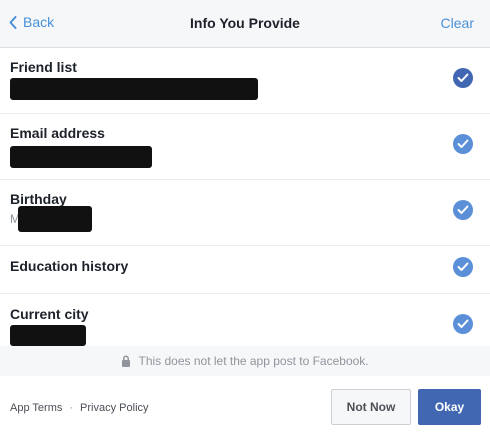 The width and height of the screenshot is (490, 436). Describe the element at coordinates (114, 408) in the screenshot. I see `privacy-policy-link: Privacy Policy` at that location.